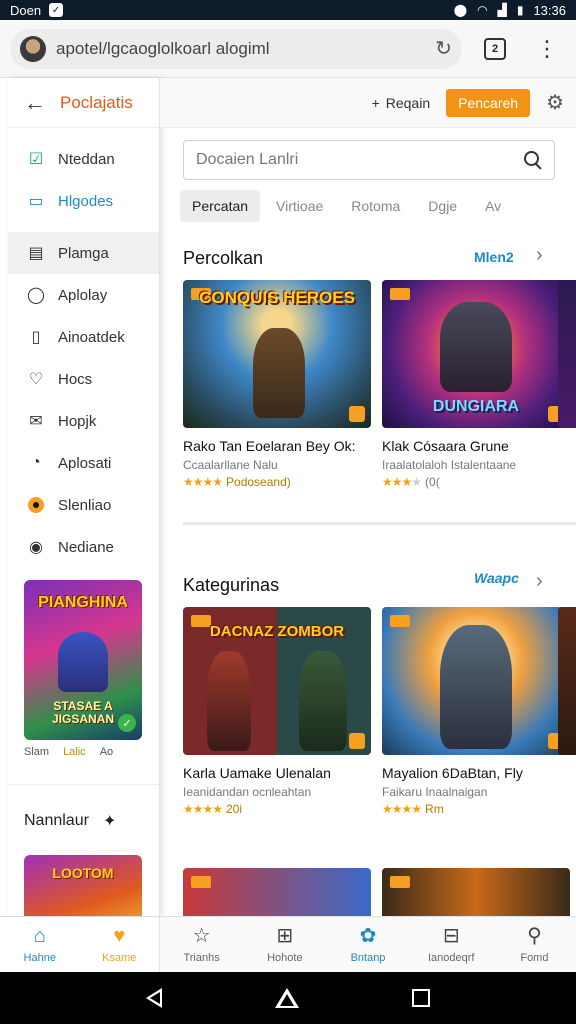 Image resolution: width=576 pixels, height=1024 pixels. Describe the element at coordinates (83, 337) in the screenshot. I see `drawer-item-4: ▯ Ainoatdek` at that location.